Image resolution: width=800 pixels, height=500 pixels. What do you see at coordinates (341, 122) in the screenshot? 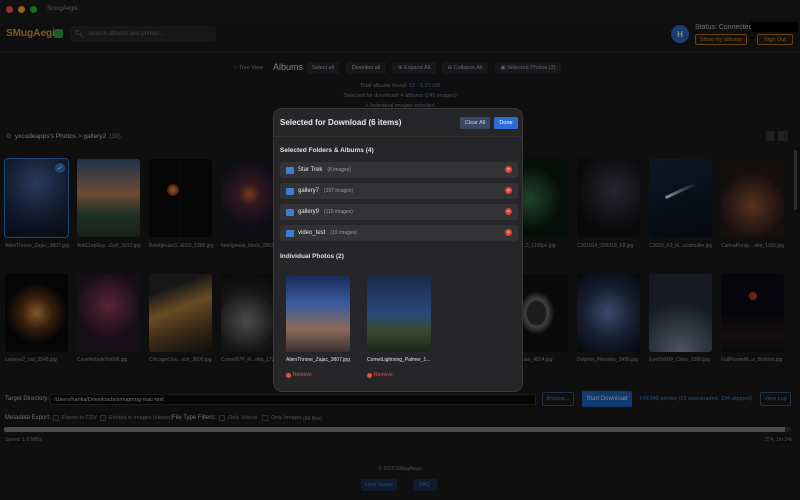
I see `dialog-title: Selected for Download (6 items)` at bounding box center [341, 122].